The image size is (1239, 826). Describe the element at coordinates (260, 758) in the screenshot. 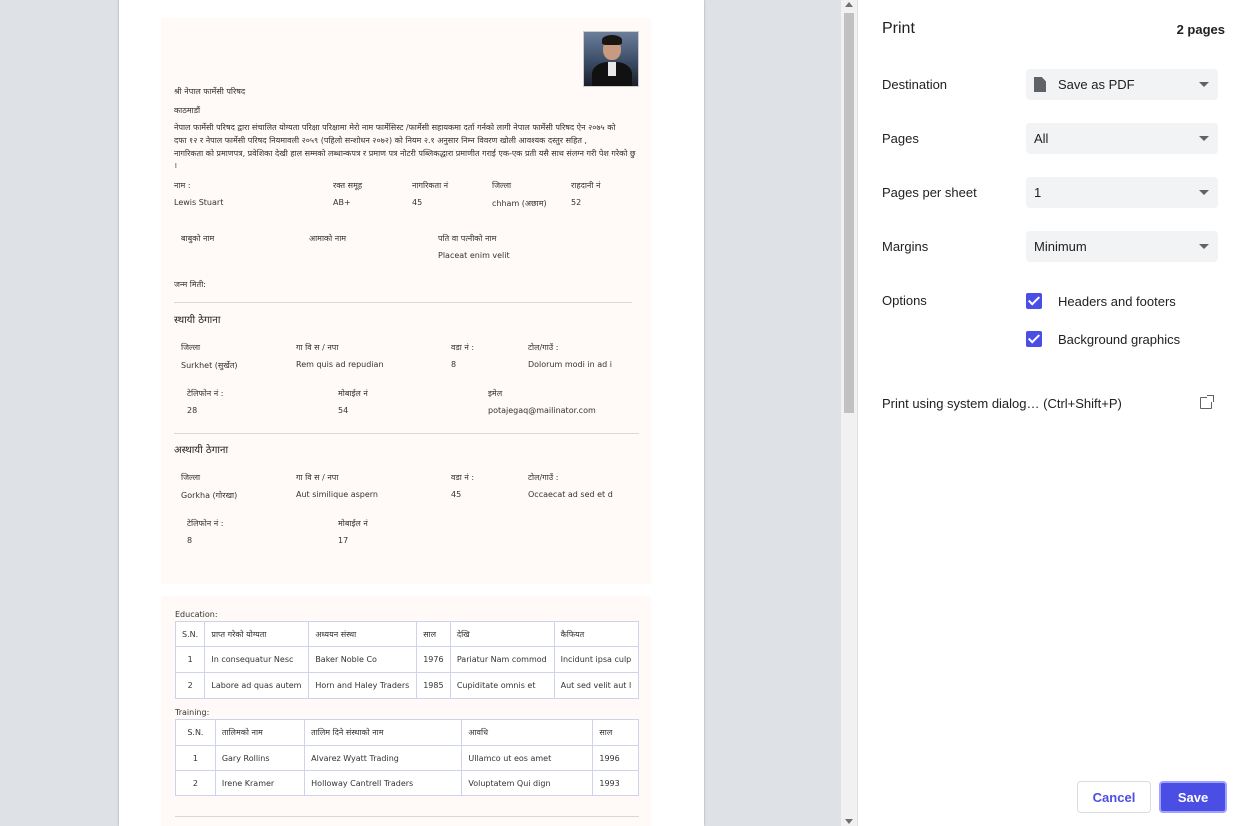

I see `table-cell: Gary Rollins` at that location.